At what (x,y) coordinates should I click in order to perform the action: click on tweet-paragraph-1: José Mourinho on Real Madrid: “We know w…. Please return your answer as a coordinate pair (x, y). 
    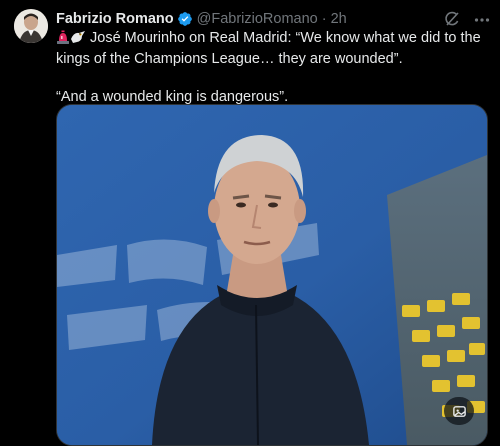
    Looking at the image, I should click on (275, 49).